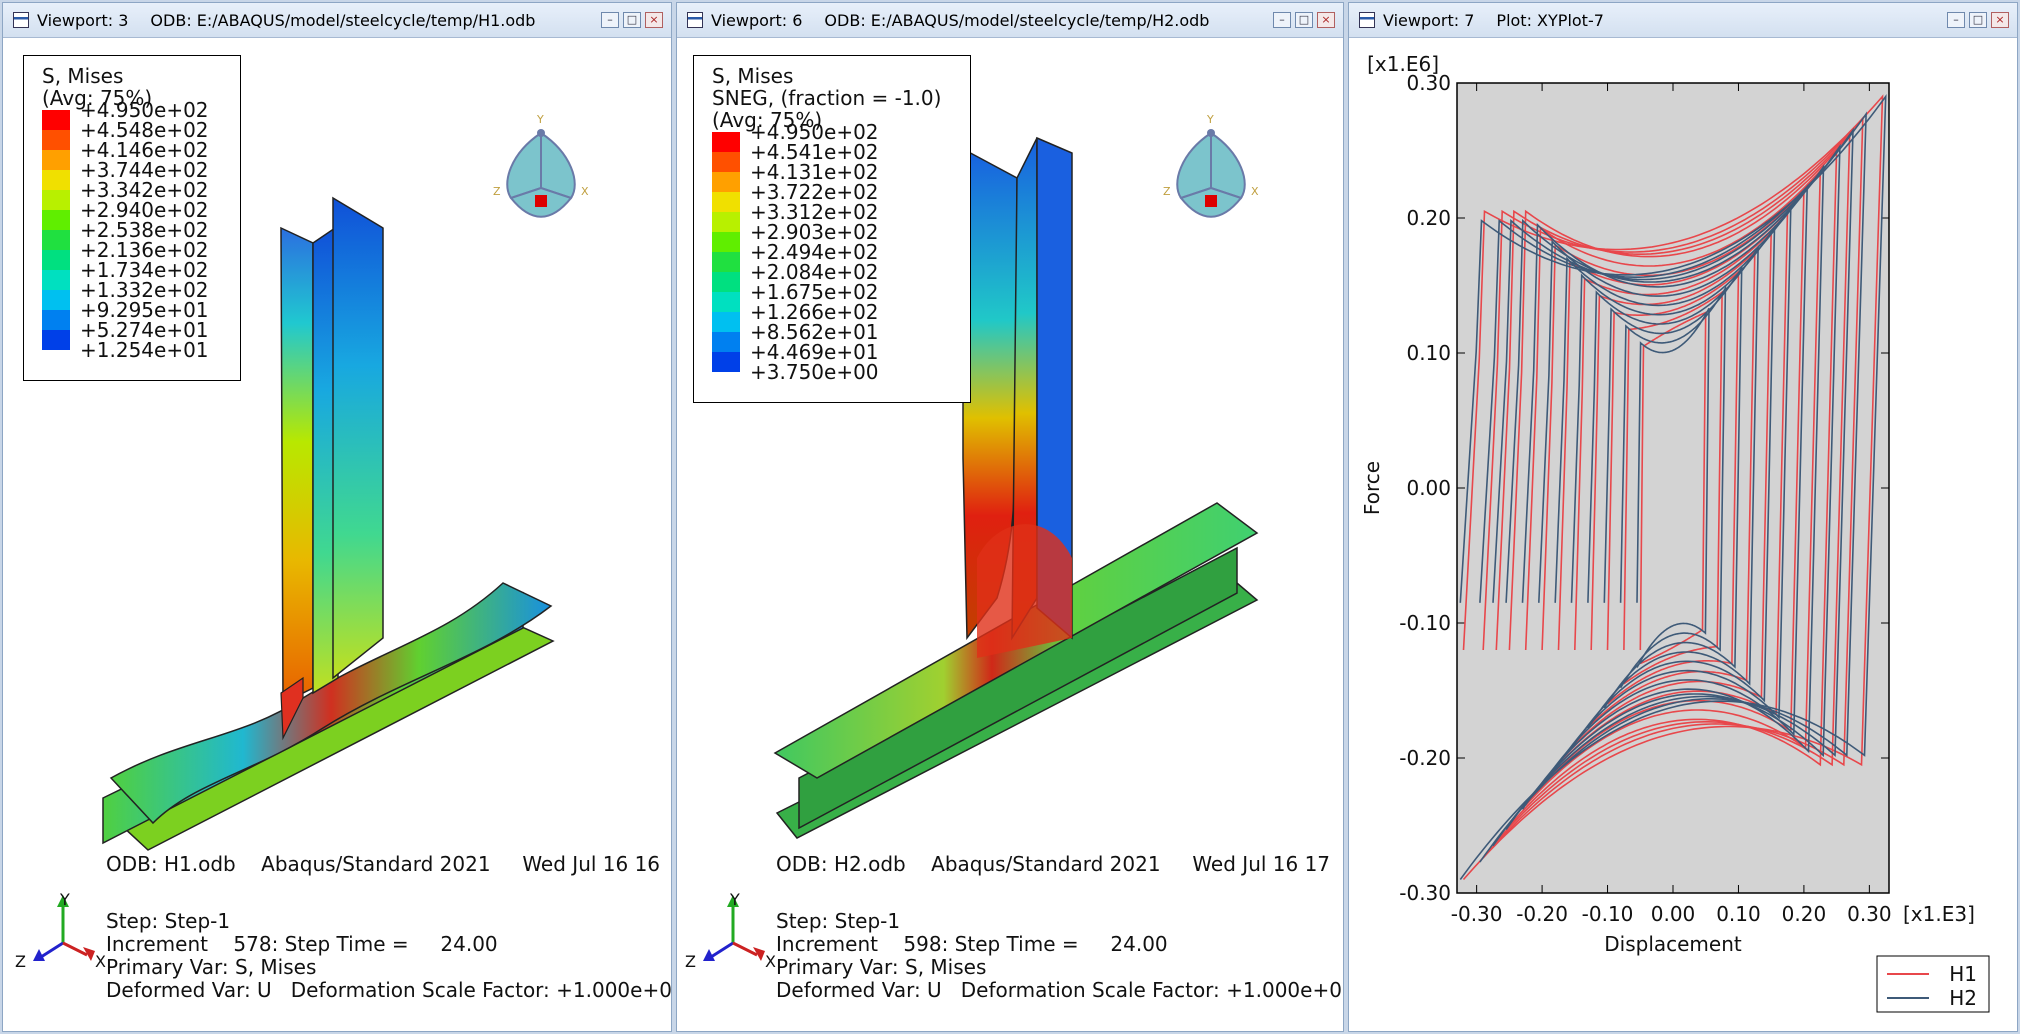  Describe the element at coordinates (1372, 488) in the screenshot. I see `y-axis-label: Force` at that location.